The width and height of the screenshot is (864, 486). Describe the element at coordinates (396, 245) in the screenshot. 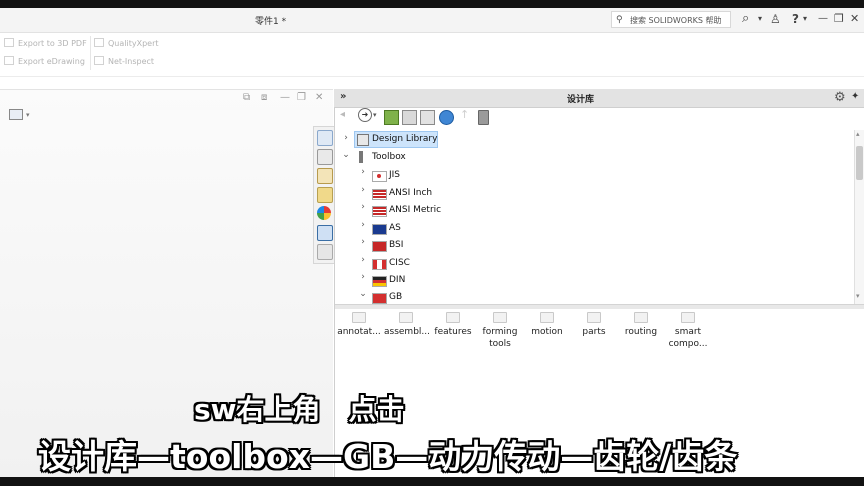

I see `tree-item-bsi: BSI` at that location.